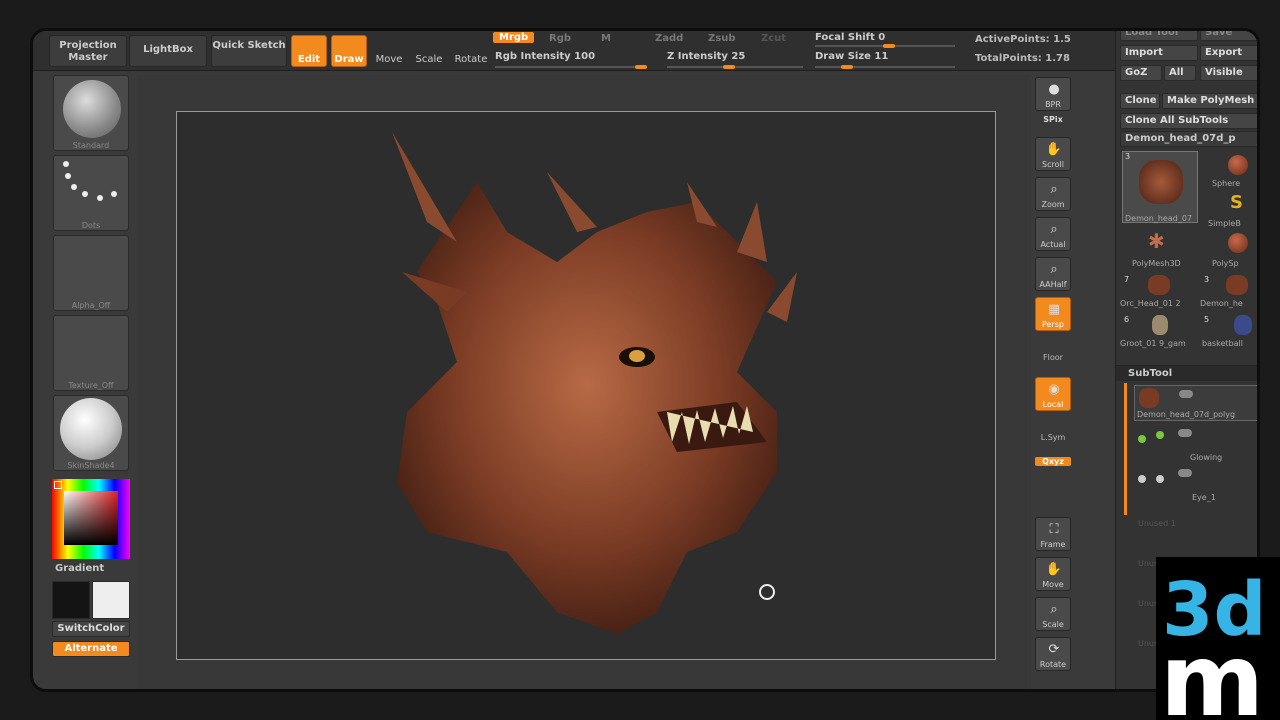 The width and height of the screenshot is (1280, 720). I want to click on mrgb-toggle: Mrgb, so click(514, 37).